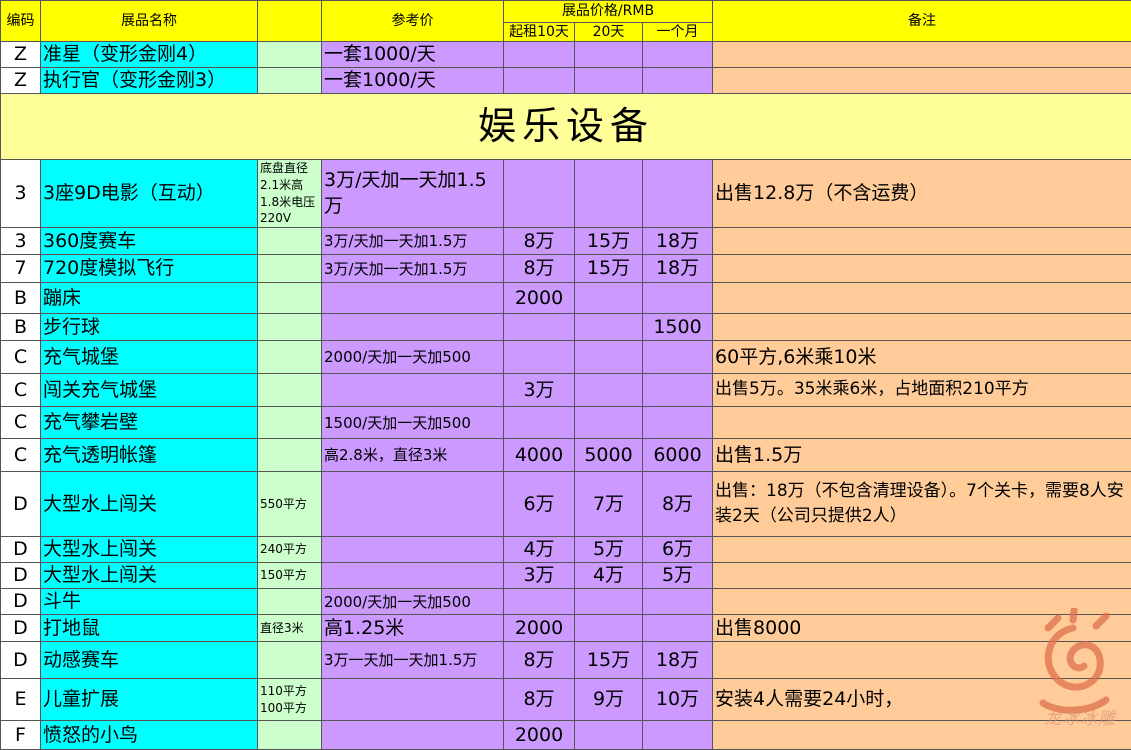 The image size is (1131, 750). I want to click on item-price-10-days, so click(539, 327).